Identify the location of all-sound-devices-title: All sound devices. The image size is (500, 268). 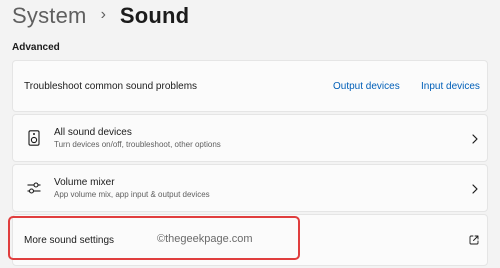
(93, 132).